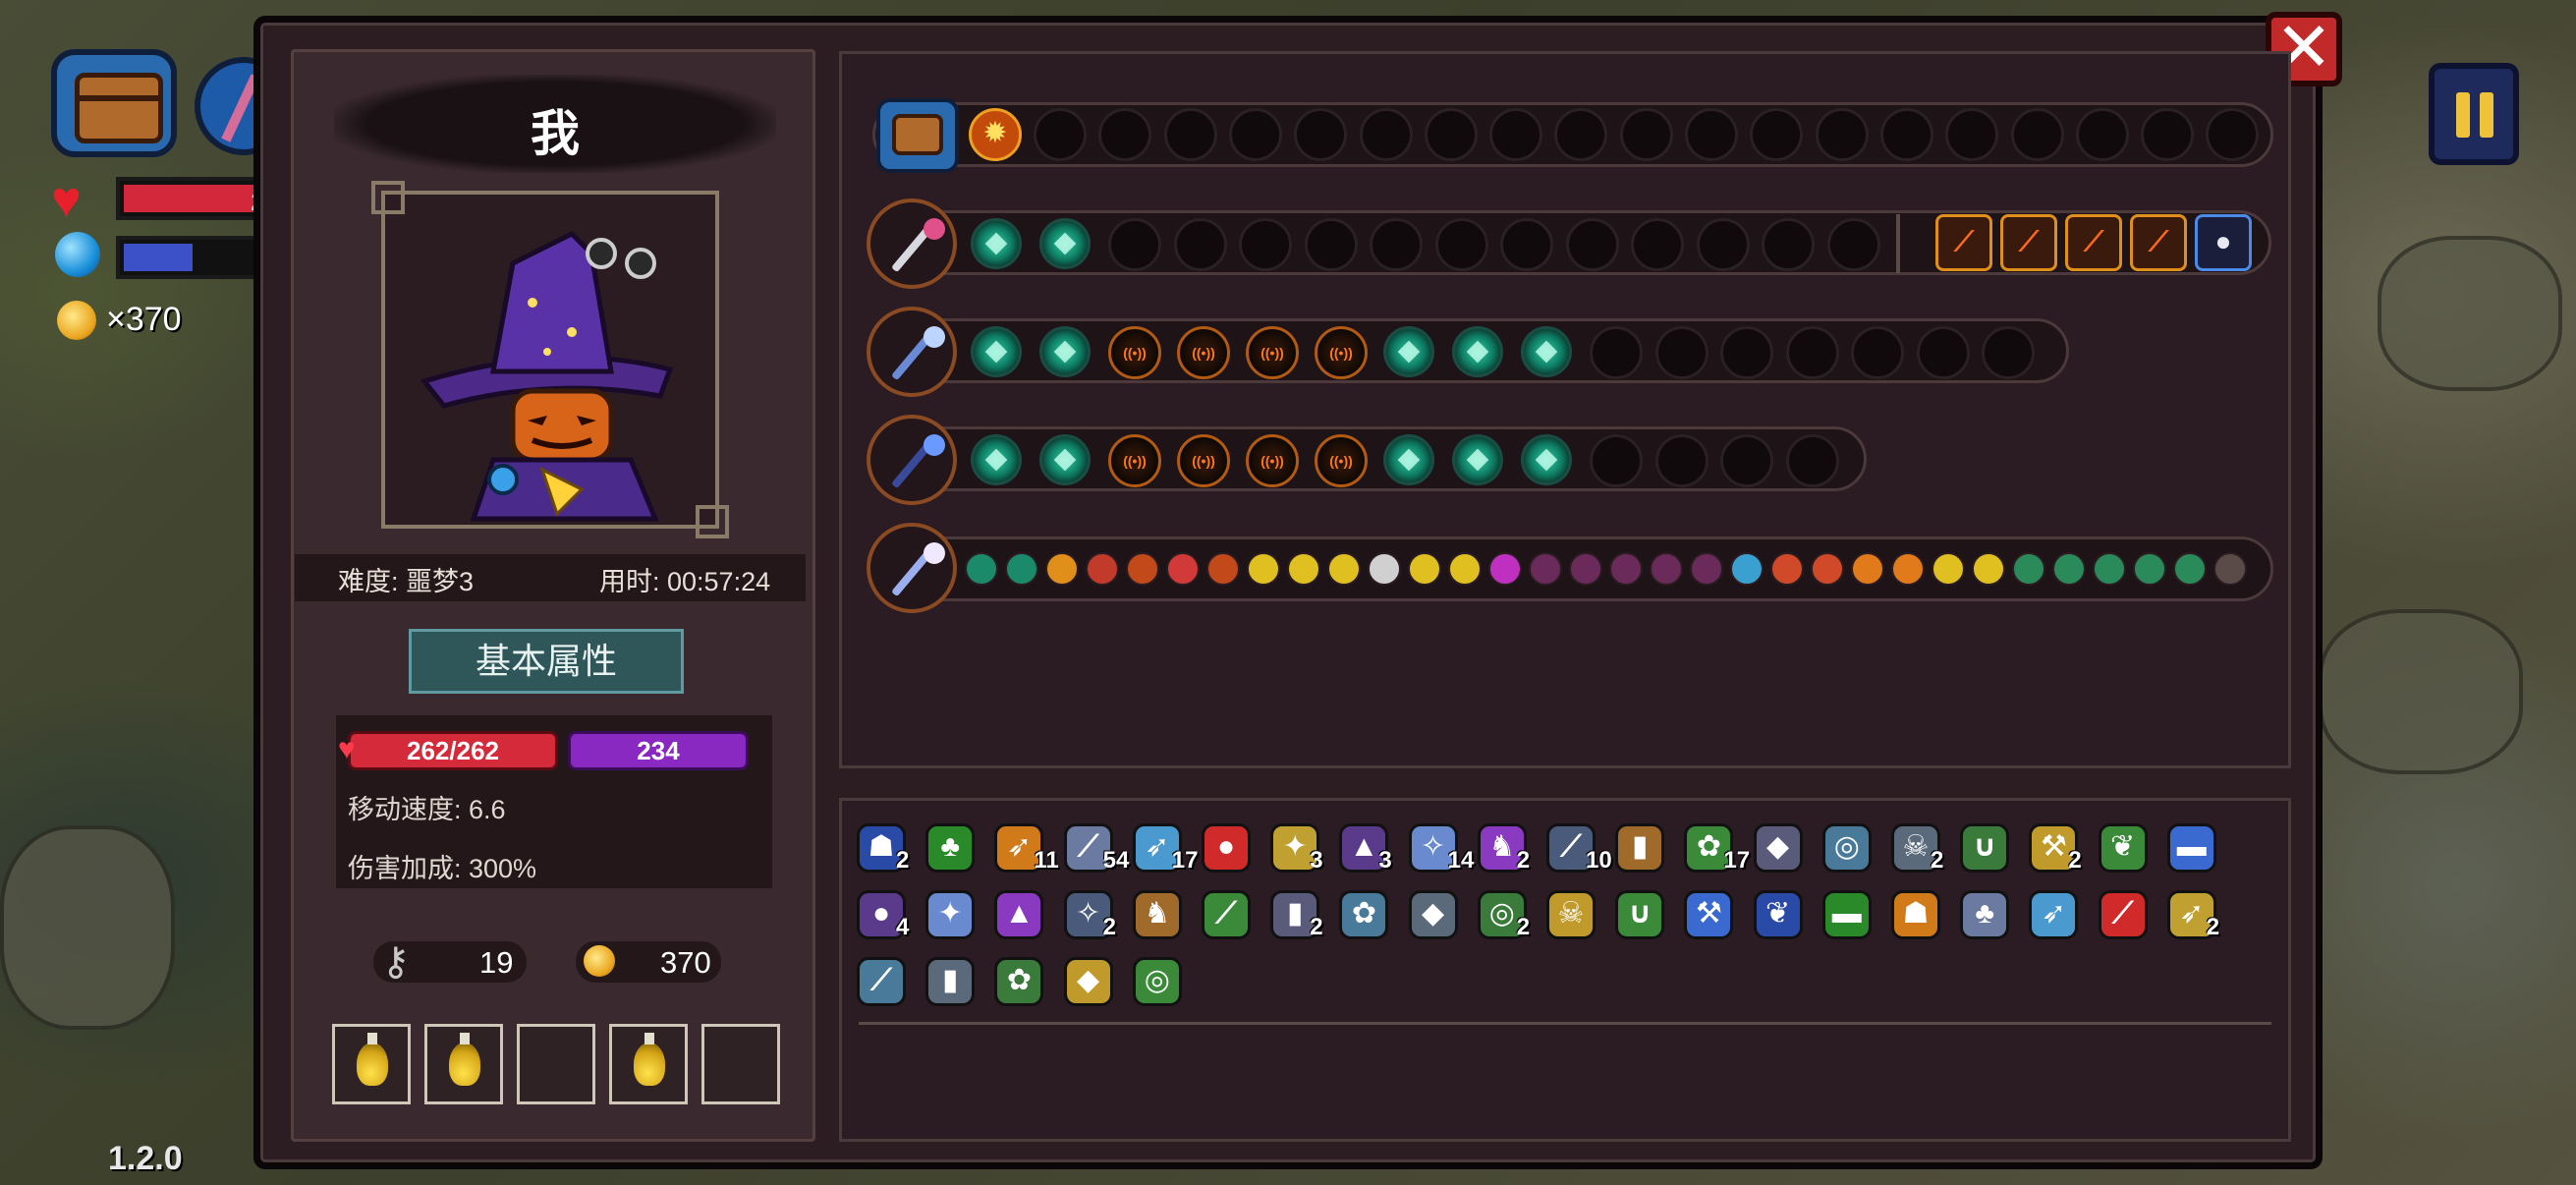 The image size is (2576, 1185). Describe the element at coordinates (1503, 848) in the screenshot. I see `inventory-item: ♞ 2` at that location.